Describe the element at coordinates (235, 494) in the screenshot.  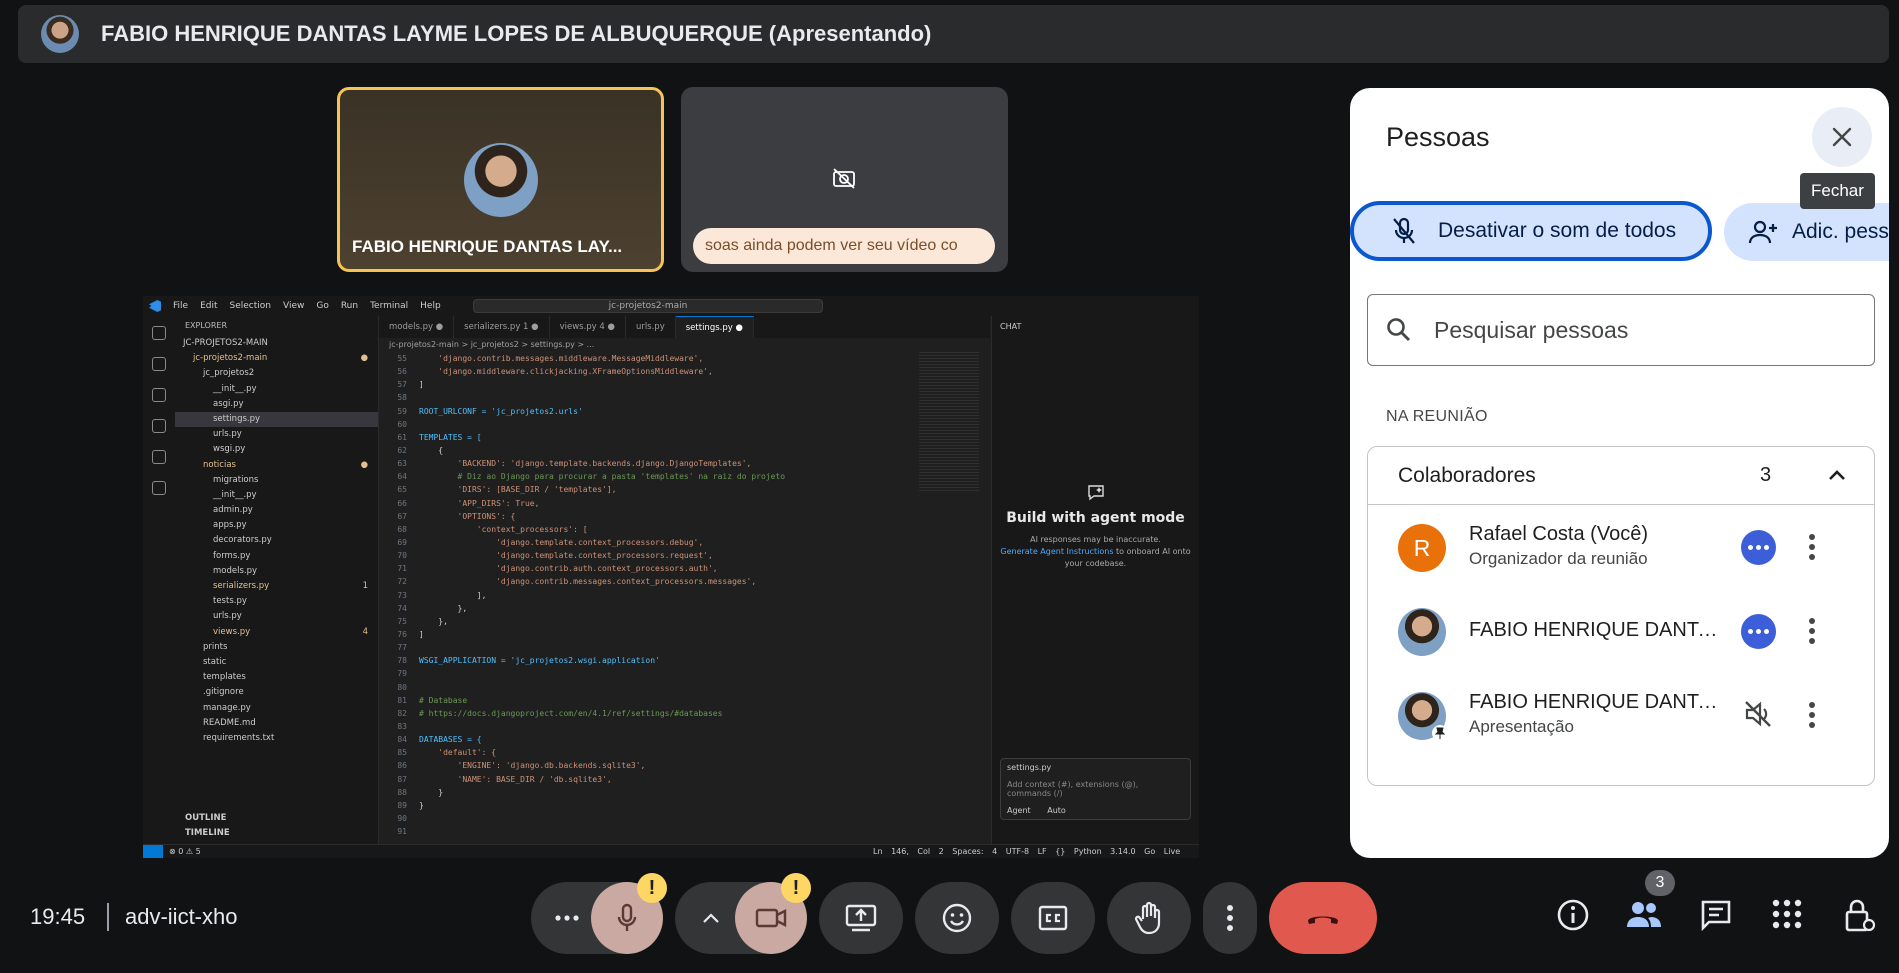
I see `tree-item: __init__.py` at that location.